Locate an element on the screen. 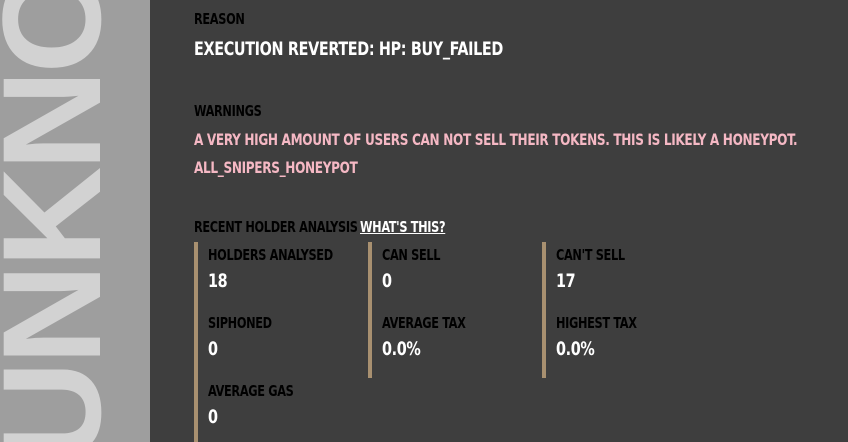  stat-label: Highest Tax is located at coordinates (596, 323).